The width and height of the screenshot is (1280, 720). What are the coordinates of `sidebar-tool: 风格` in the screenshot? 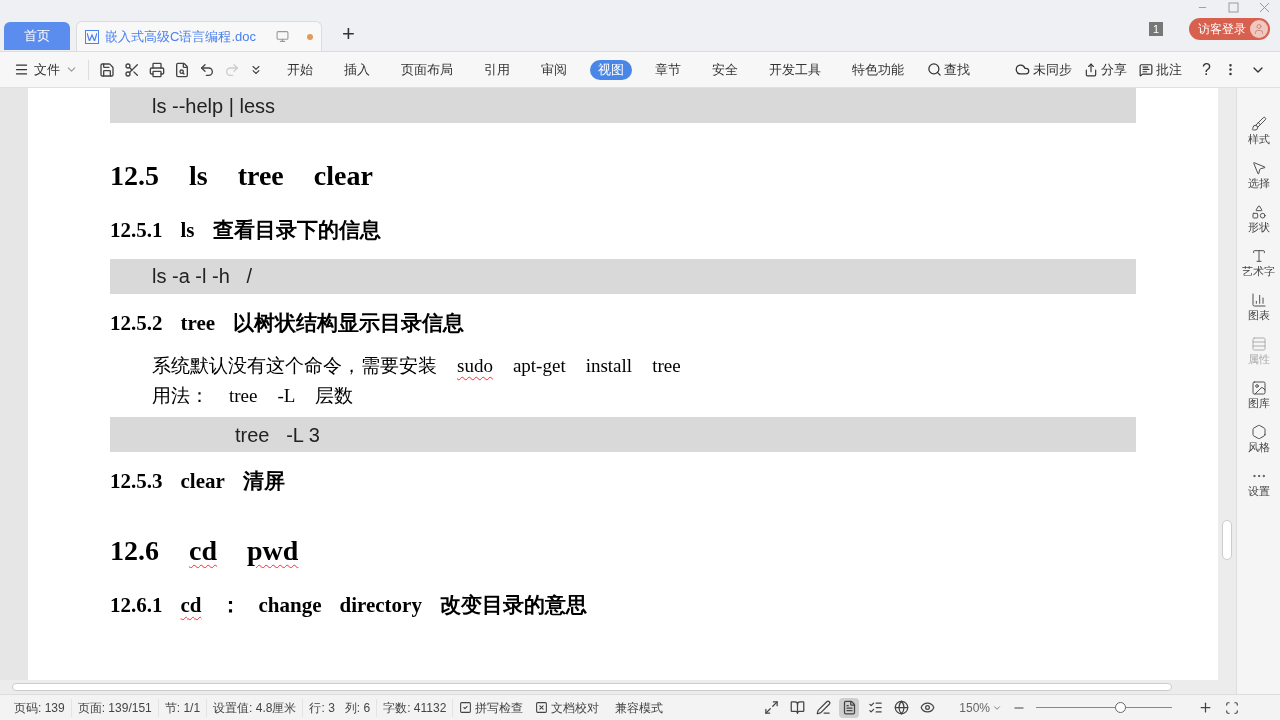 It's located at (1258, 439).